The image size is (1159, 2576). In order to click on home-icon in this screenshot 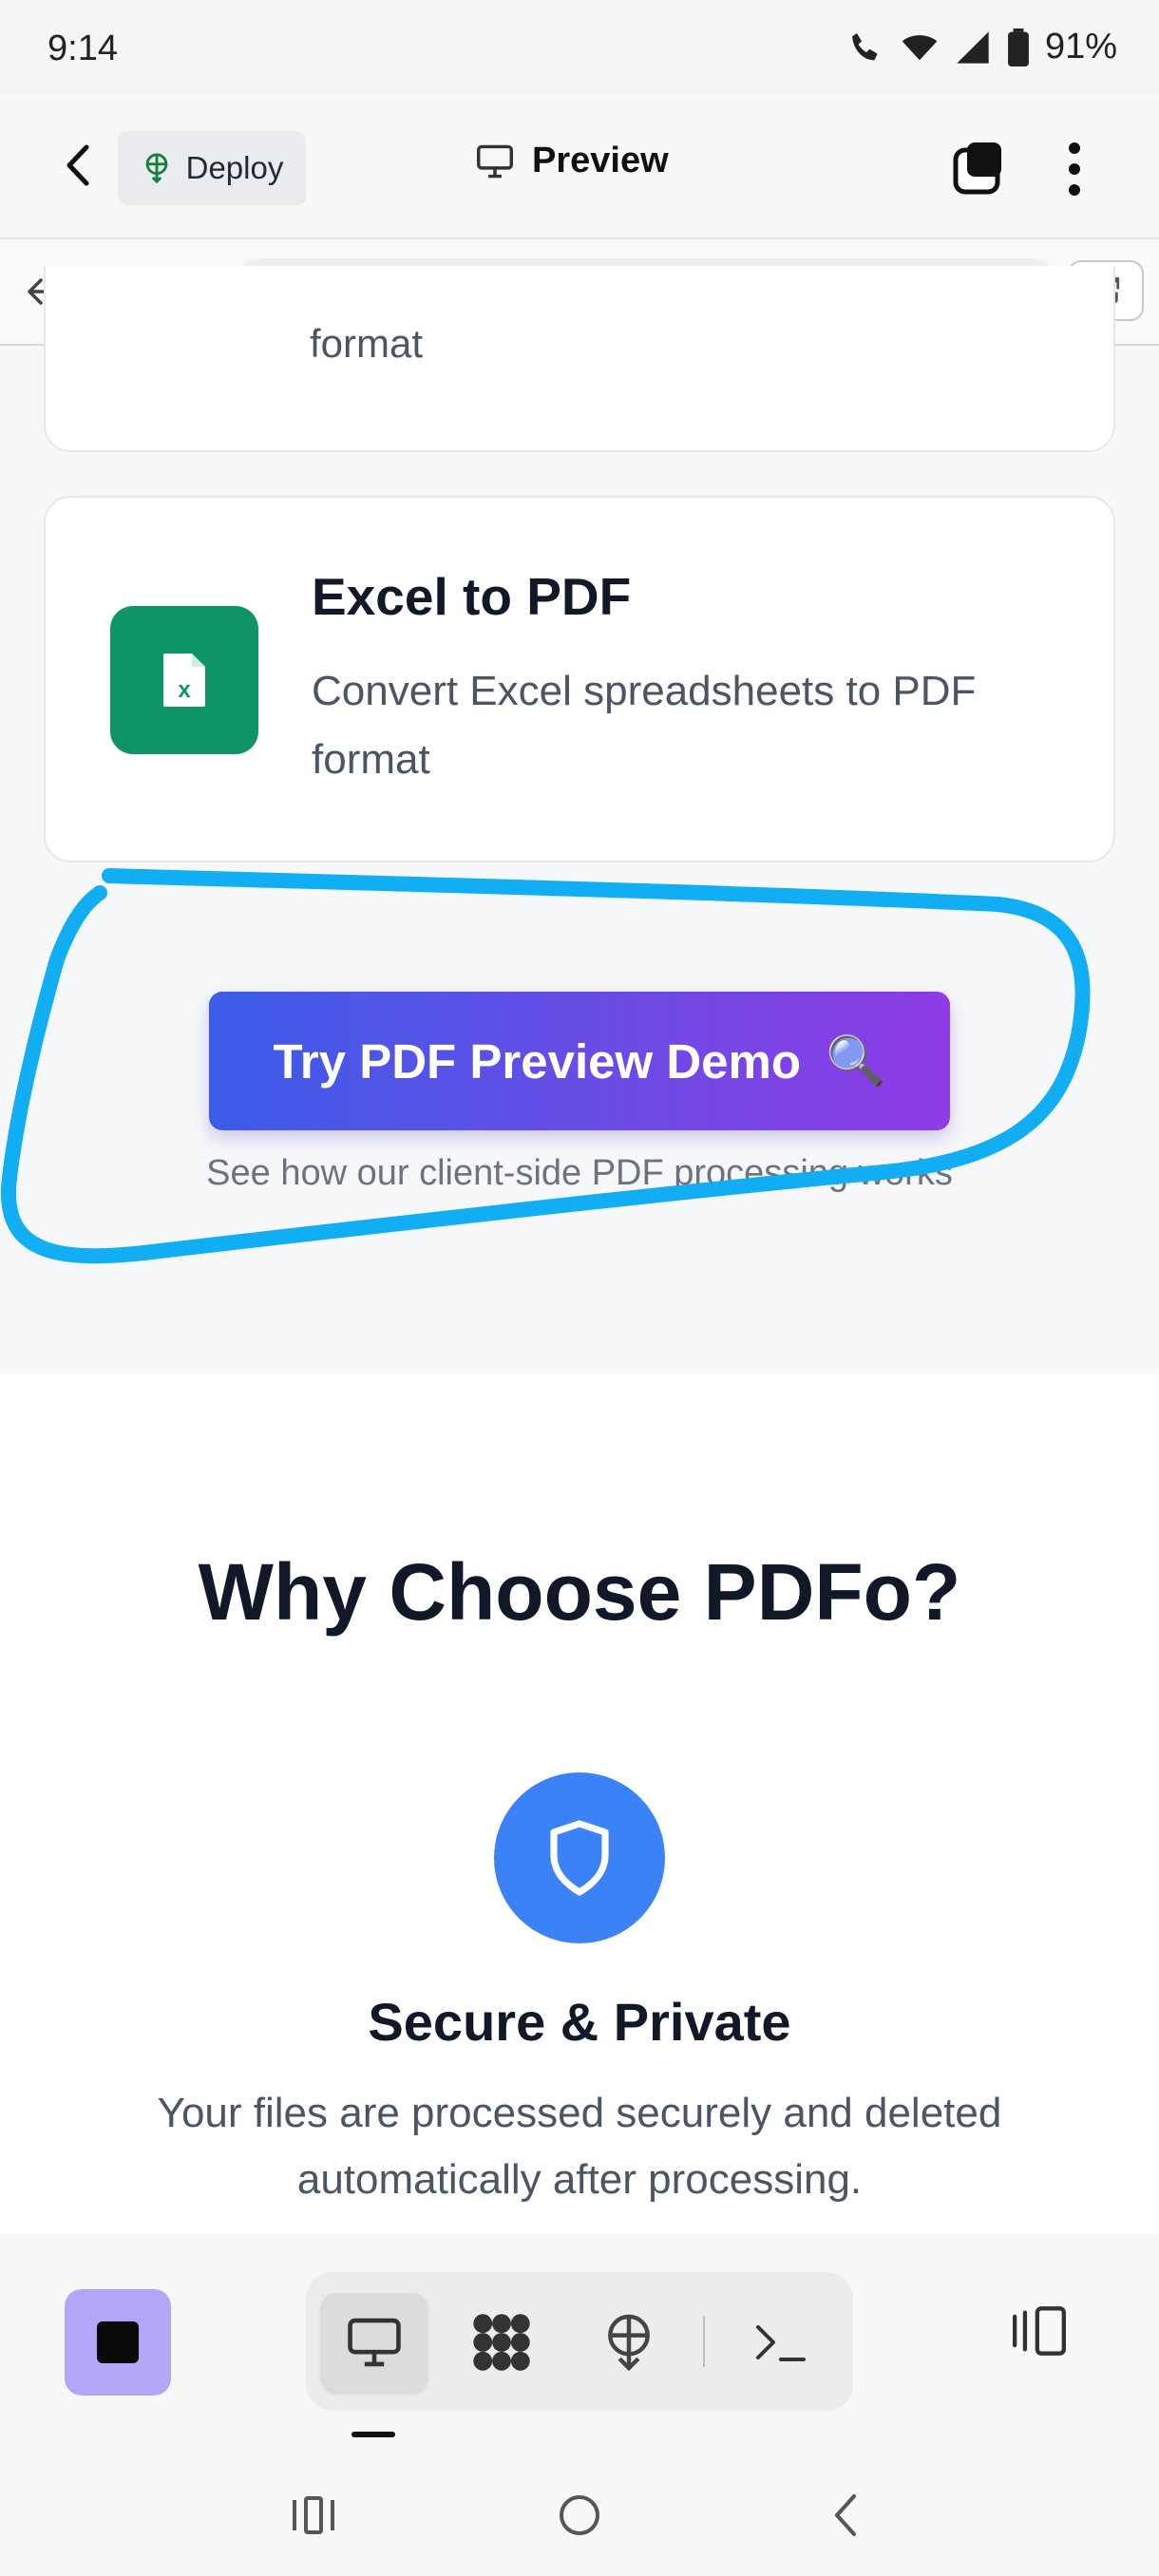, I will do `click(579, 2515)`.